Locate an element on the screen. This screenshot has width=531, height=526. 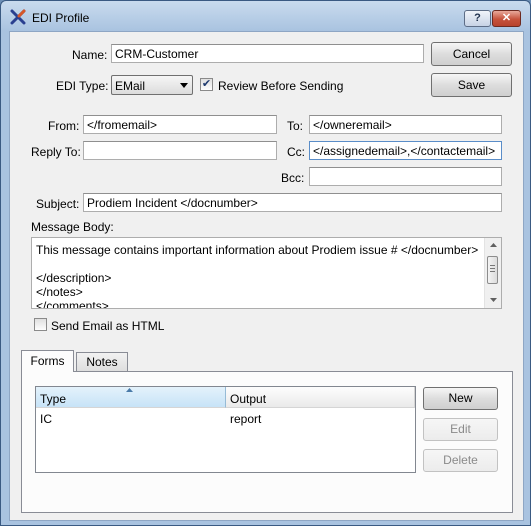
tab-forms: Forms is located at coordinates (47, 361).